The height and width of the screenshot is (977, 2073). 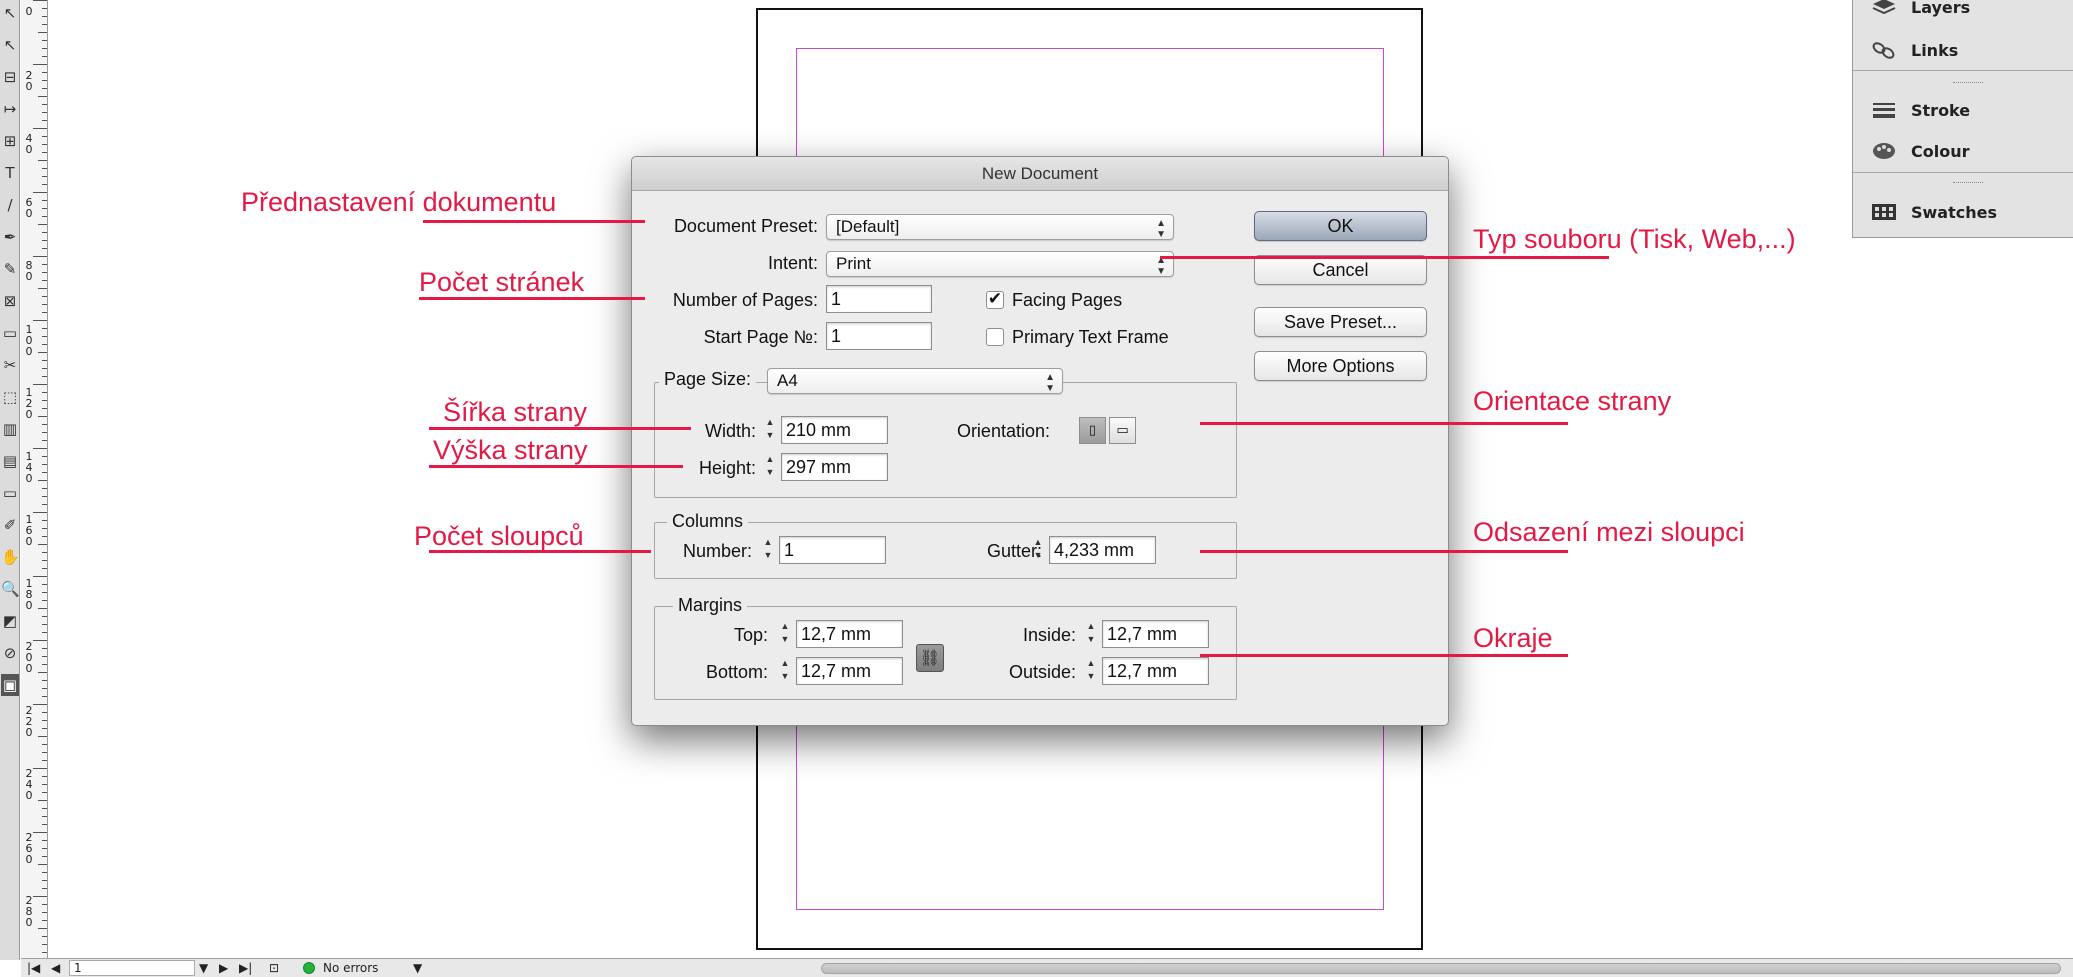 What do you see at coordinates (1971, 50) in the screenshot?
I see `panel-item-links: Links` at bounding box center [1971, 50].